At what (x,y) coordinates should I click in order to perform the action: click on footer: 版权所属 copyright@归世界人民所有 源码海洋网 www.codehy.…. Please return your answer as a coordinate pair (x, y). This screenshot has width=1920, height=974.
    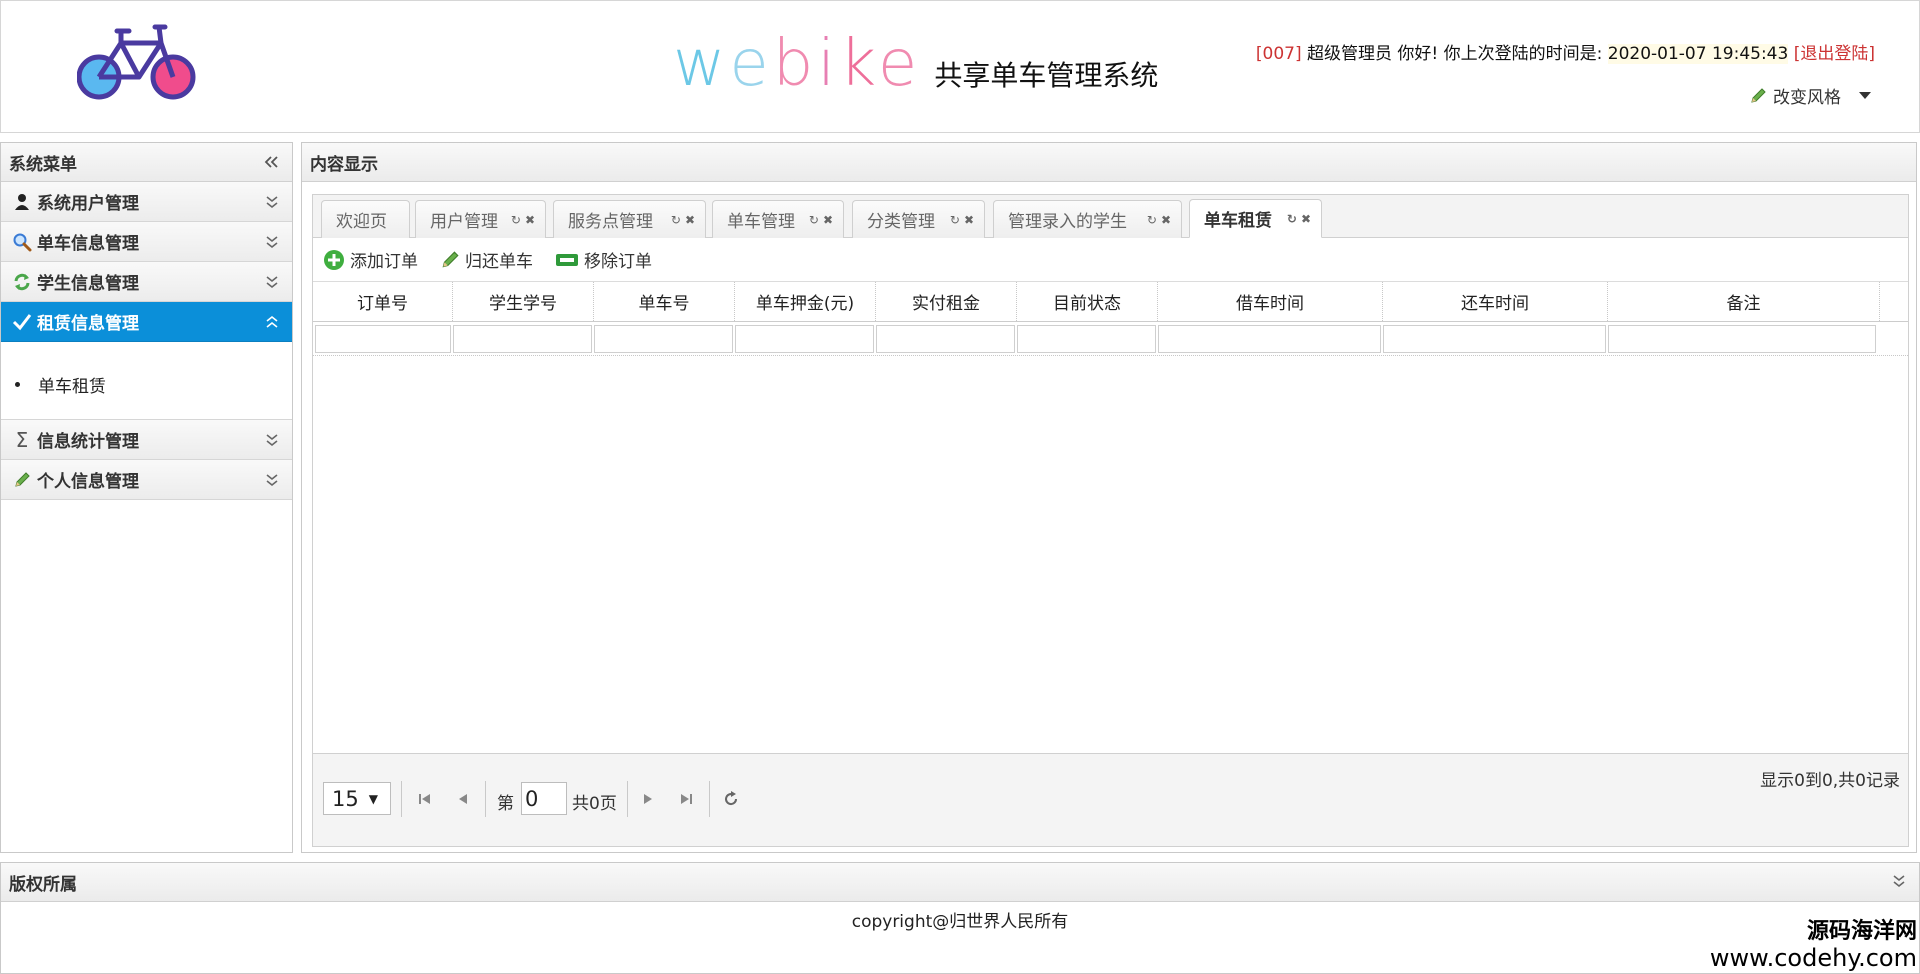
    Looking at the image, I should click on (960, 918).